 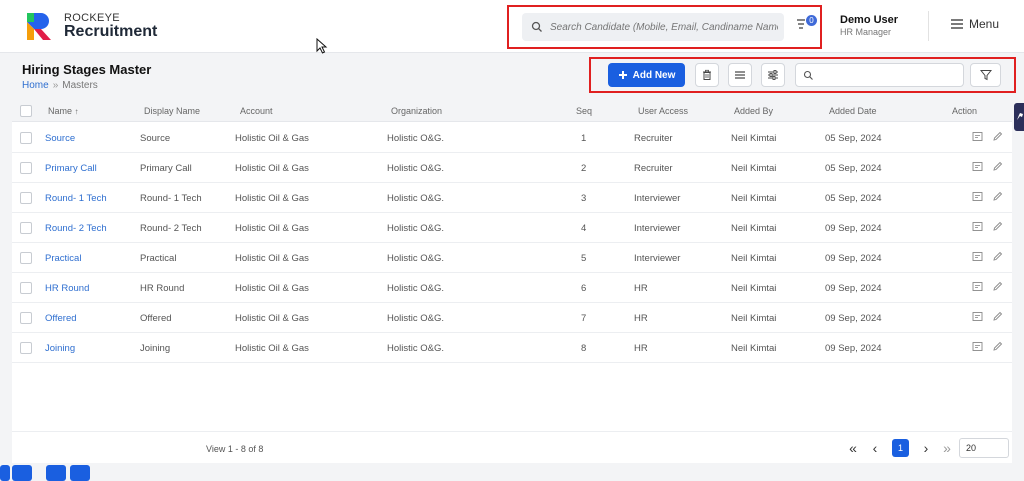 What do you see at coordinates (76, 228) in the screenshot?
I see `stage-name-link: Round- 2 Tech` at bounding box center [76, 228].